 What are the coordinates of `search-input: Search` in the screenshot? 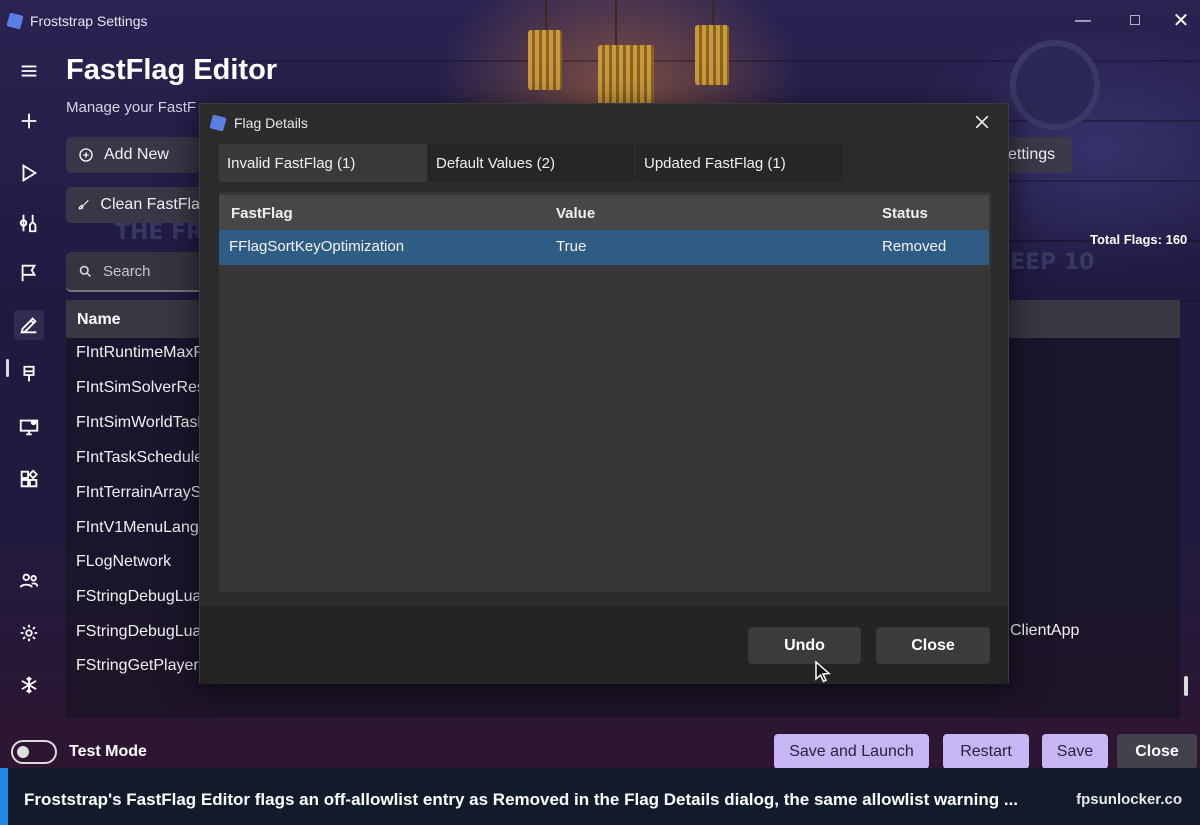 It's located at (136, 272).